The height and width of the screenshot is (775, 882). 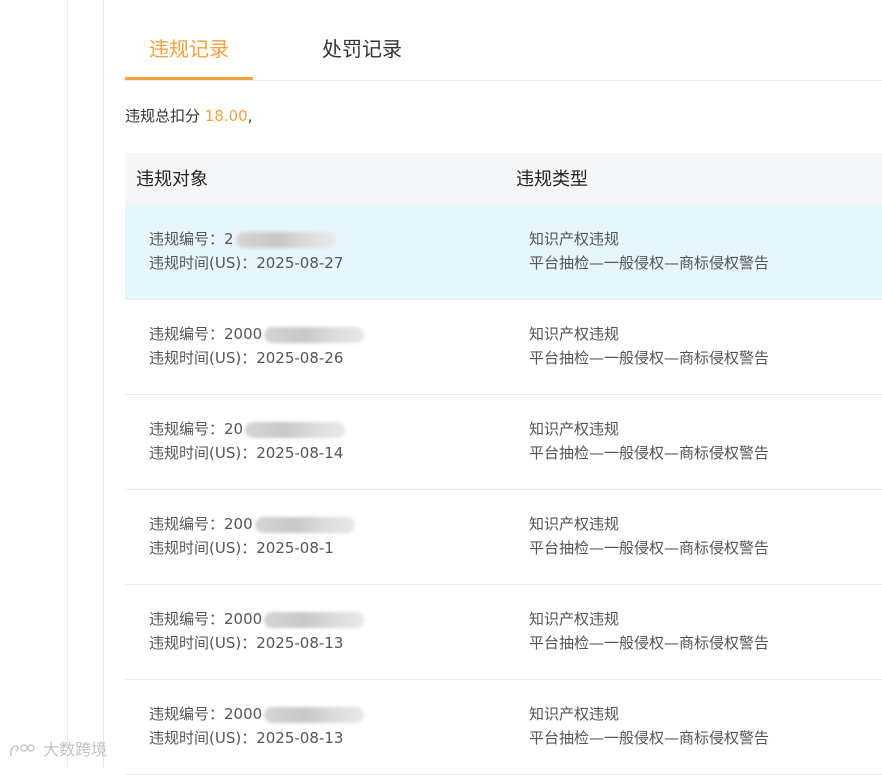 What do you see at coordinates (189, 49) in the screenshot?
I see `tab-violation-records: 违规记录` at bounding box center [189, 49].